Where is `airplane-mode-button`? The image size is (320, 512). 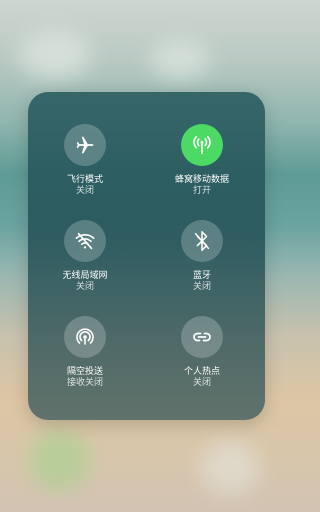 airplane-mode-button is located at coordinates (85, 145).